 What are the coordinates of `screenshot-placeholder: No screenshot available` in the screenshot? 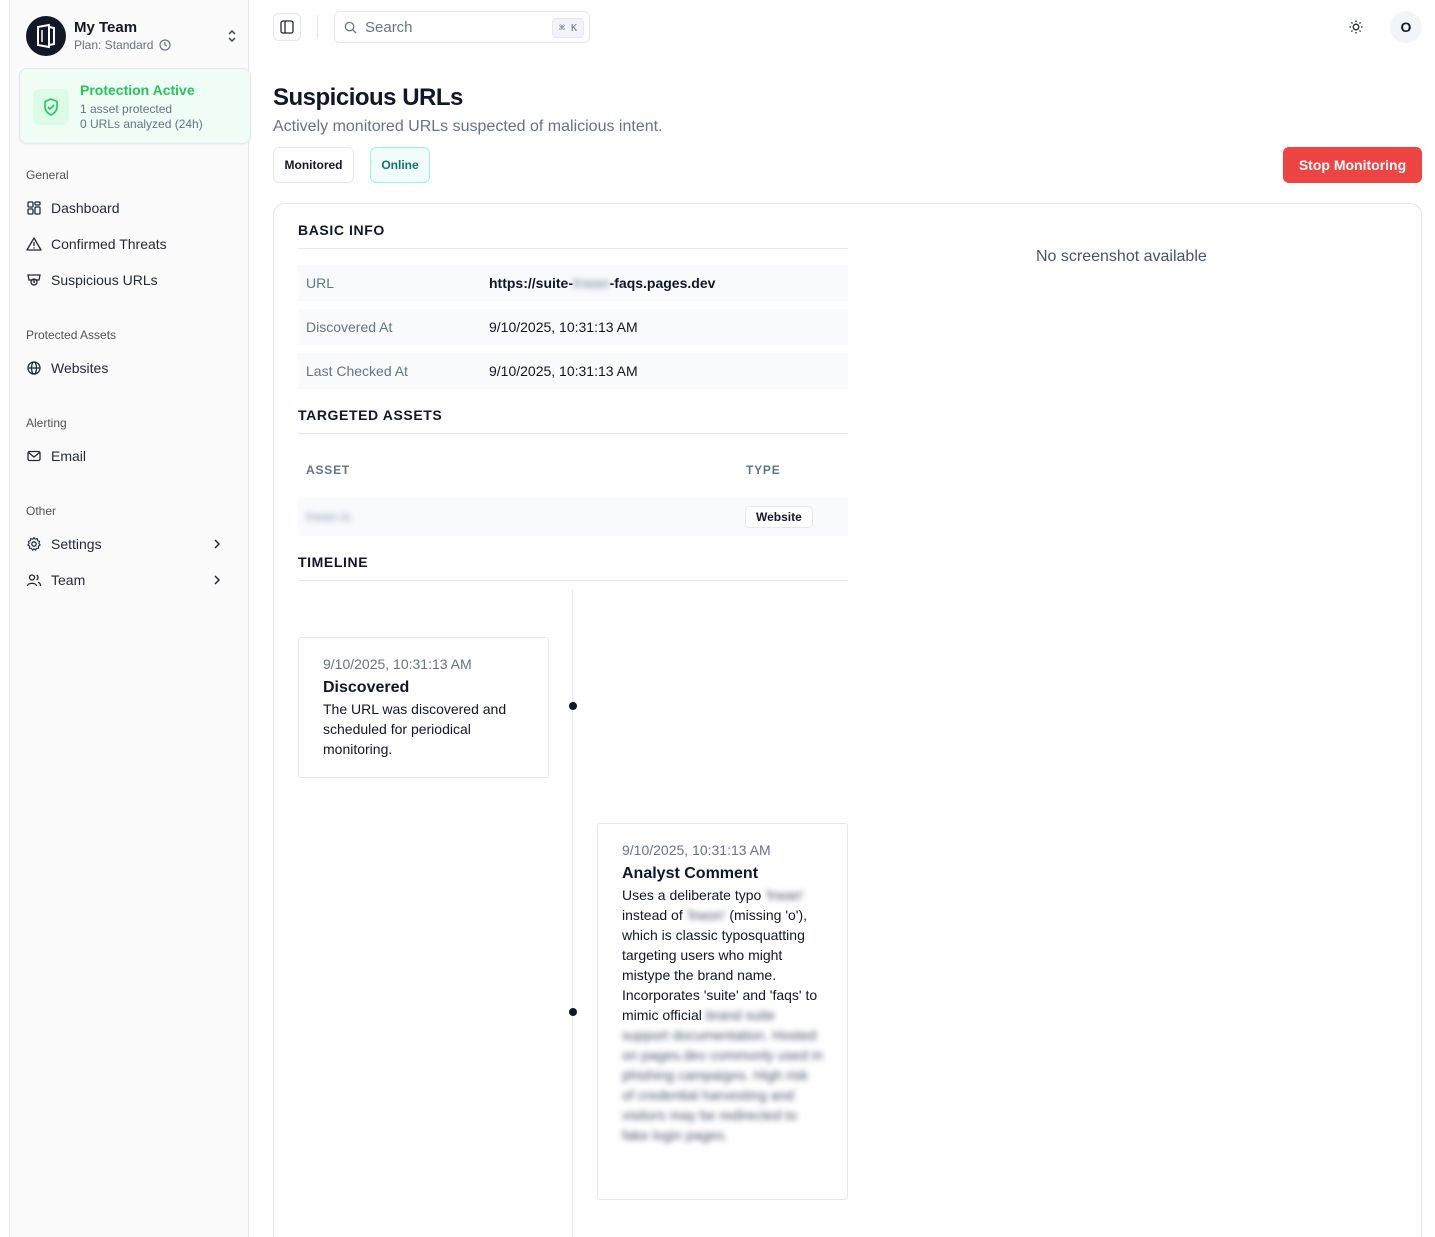 It's located at (1121, 256).